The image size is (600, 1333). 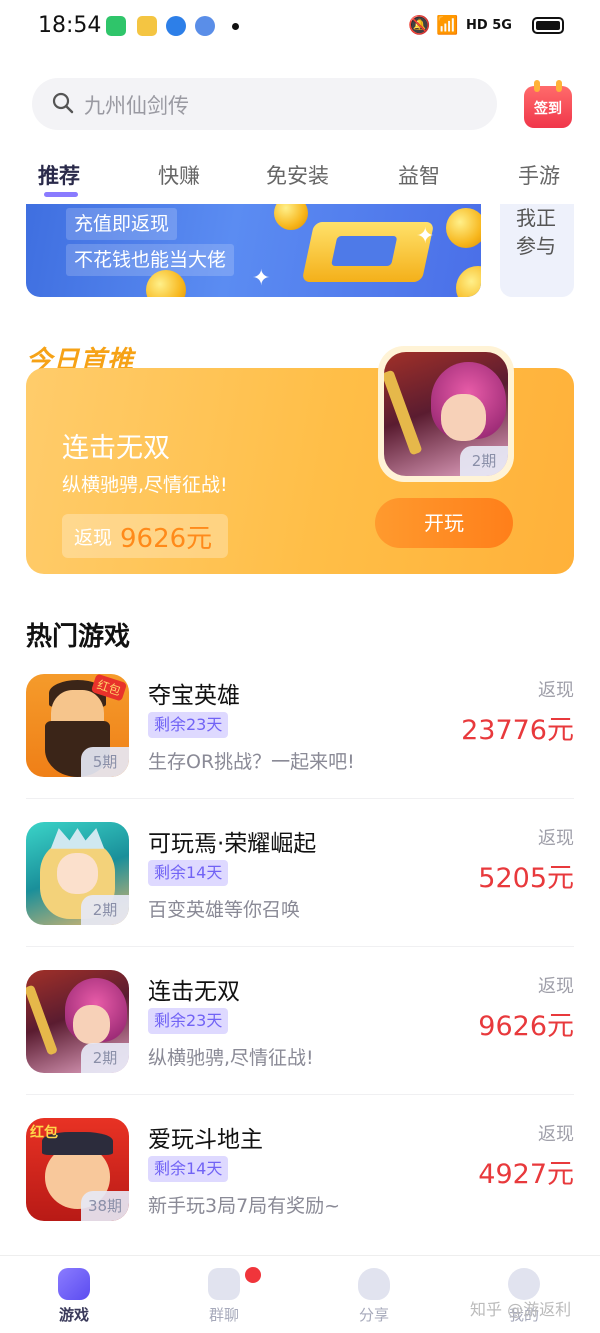 What do you see at coordinates (63, 103) in the screenshot?
I see `search-icon` at bounding box center [63, 103].